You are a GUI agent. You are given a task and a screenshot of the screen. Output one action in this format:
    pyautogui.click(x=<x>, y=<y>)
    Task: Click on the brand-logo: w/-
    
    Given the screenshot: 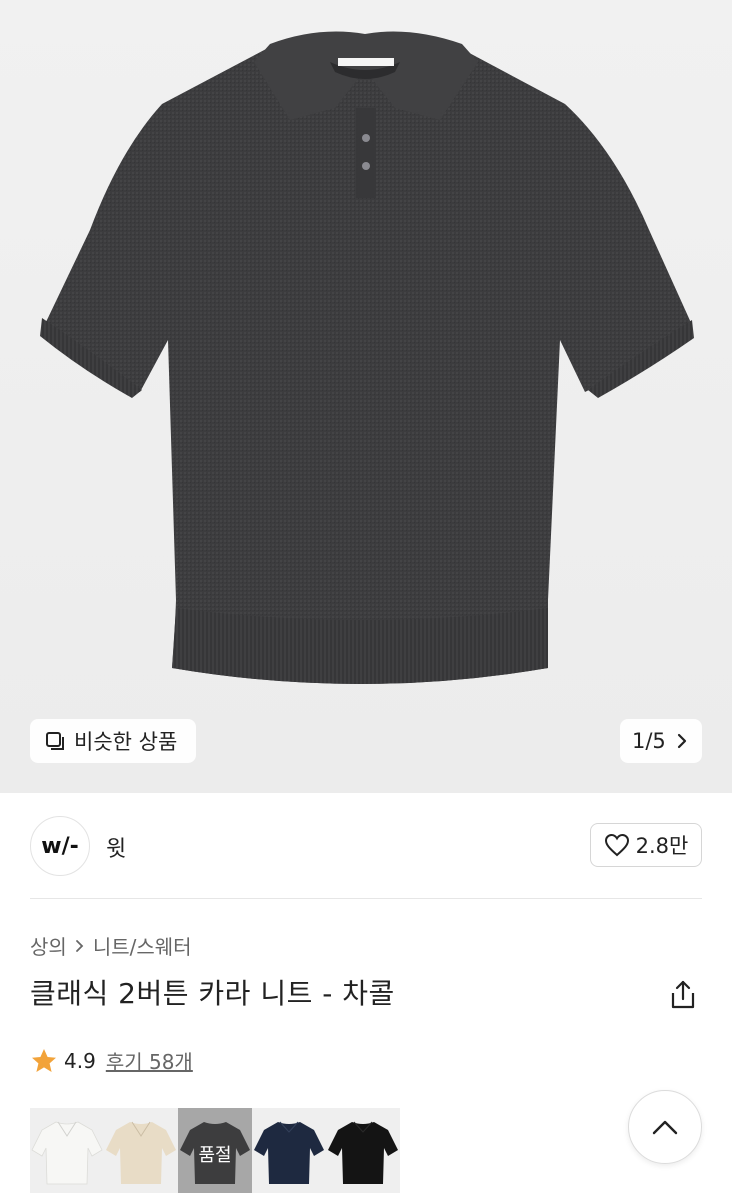 What is the action you would take?
    pyautogui.click(x=60, y=846)
    